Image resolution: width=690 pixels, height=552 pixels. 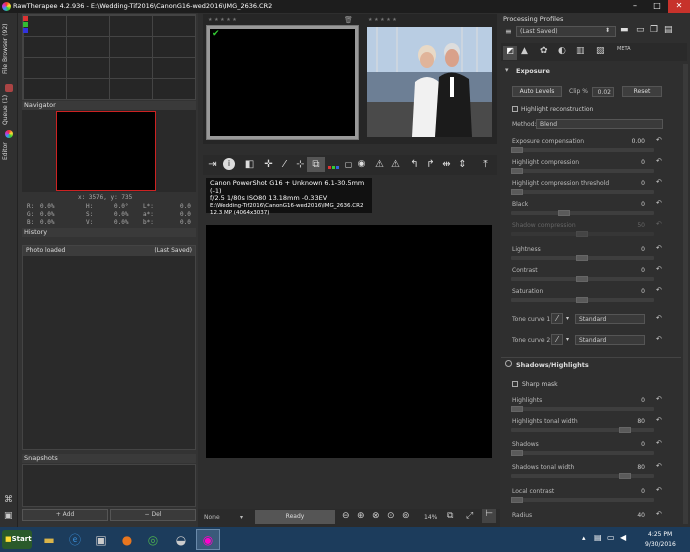 I want to click on display-icon: ▭, so click(x=611, y=537).